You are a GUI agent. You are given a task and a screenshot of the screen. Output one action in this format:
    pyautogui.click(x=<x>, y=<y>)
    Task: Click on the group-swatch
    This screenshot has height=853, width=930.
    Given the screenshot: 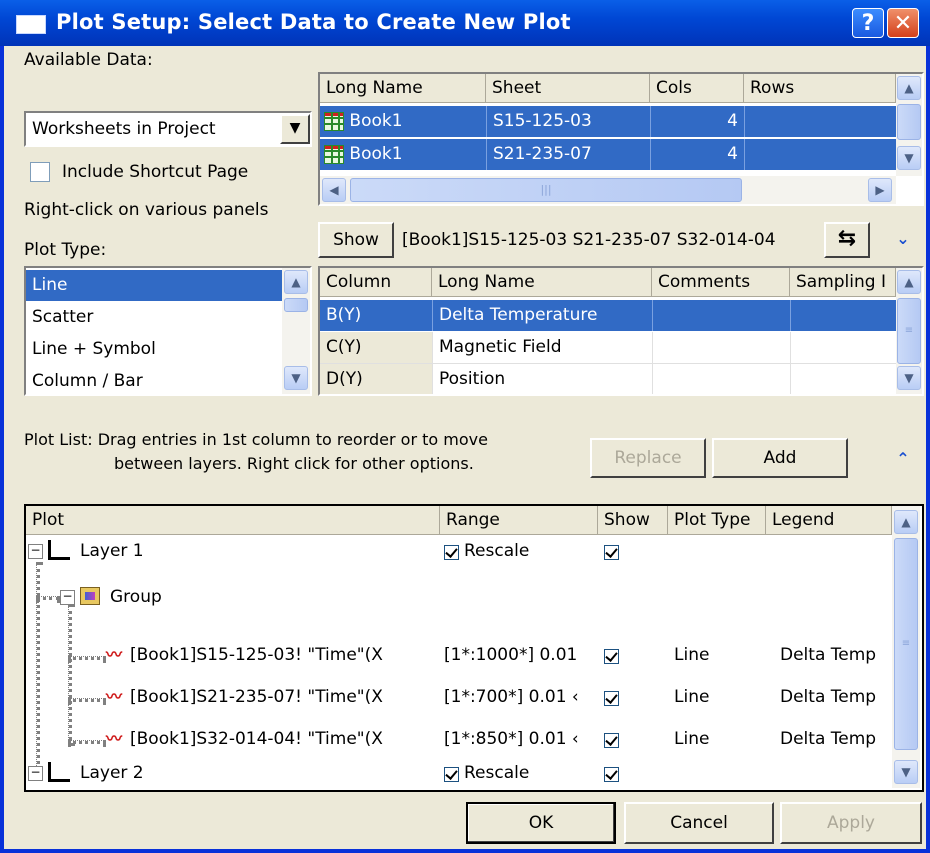 What is the action you would take?
    pyautogui.click(x=90, y=596)
    